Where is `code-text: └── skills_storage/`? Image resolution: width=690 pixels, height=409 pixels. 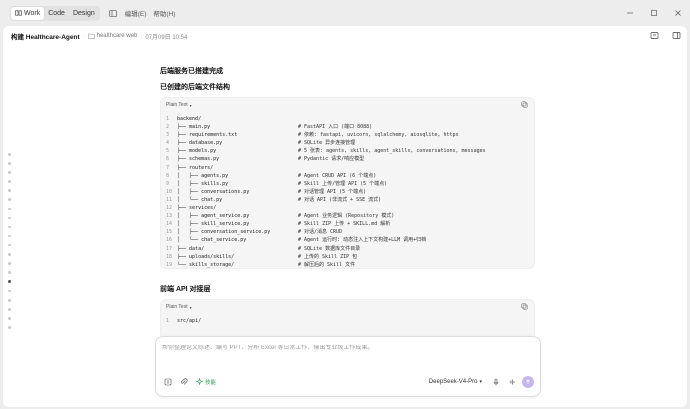 code-text: └── skills_storage/ is located at coordinates (206, 264).